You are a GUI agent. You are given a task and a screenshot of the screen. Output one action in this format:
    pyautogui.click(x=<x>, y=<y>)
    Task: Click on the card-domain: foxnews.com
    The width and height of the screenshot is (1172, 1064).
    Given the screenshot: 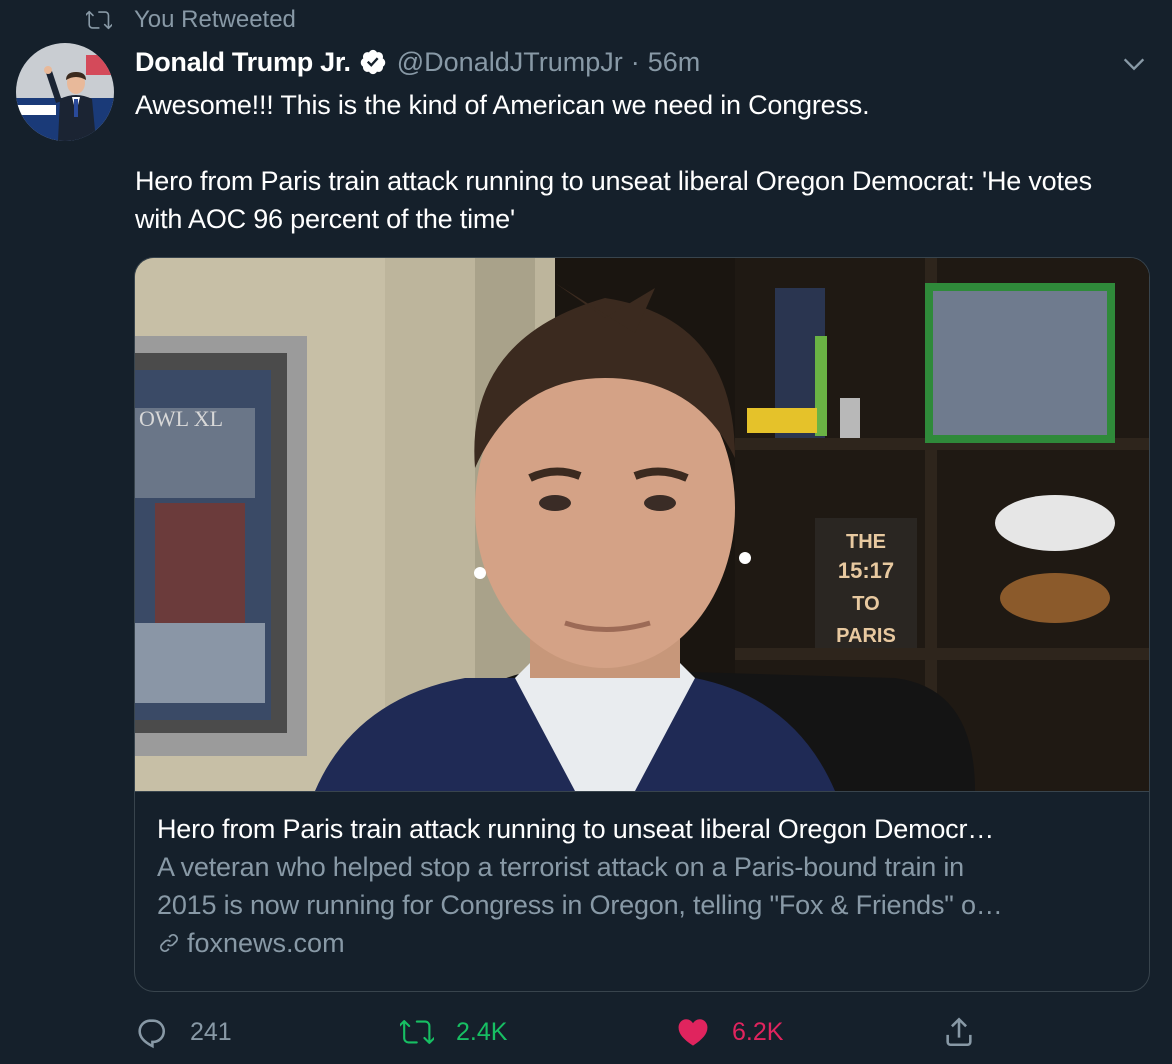 What is the action you would take?
    pyautogui.click(x=643, y=943)
    